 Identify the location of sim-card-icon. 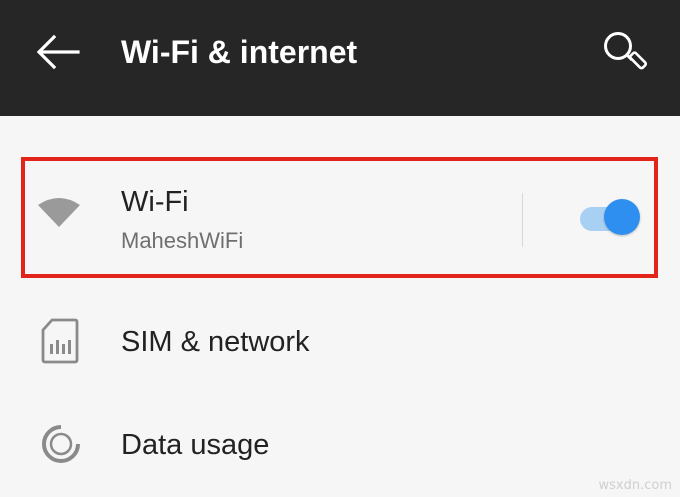
(60, 341).